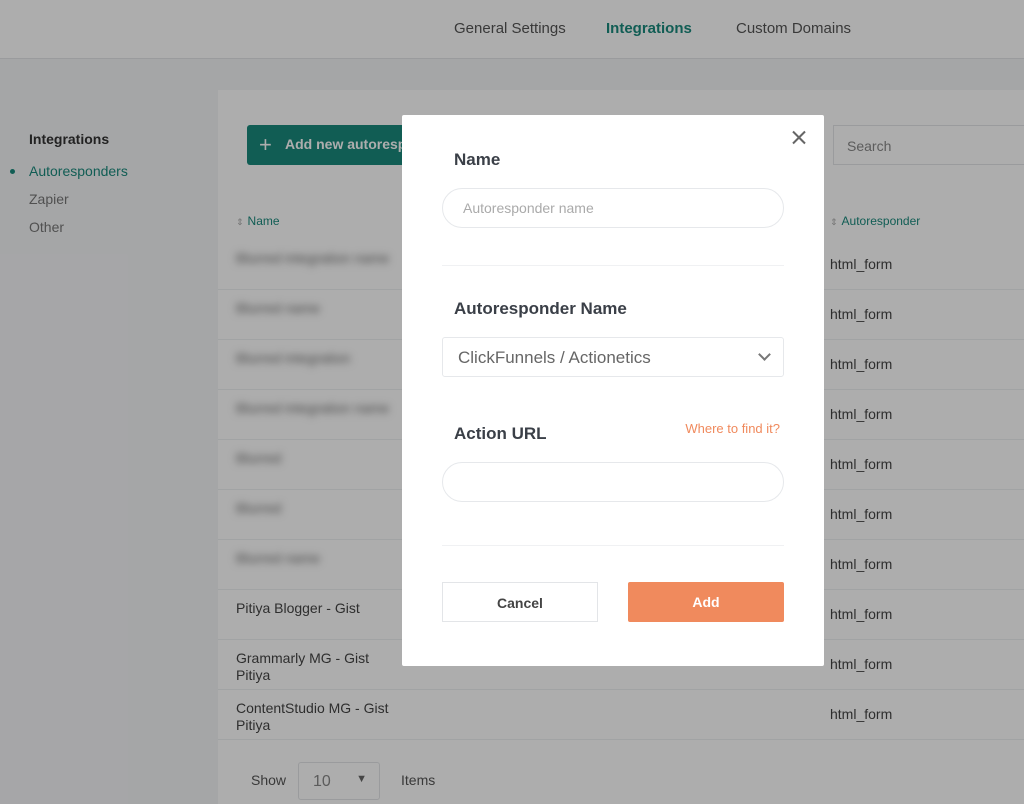 This screenshot has height=804, width=1024. What do you see at coordinates (613, 208) in the screenshot?
I see `autoresponder-name-input` at bounding box center [613, 208].